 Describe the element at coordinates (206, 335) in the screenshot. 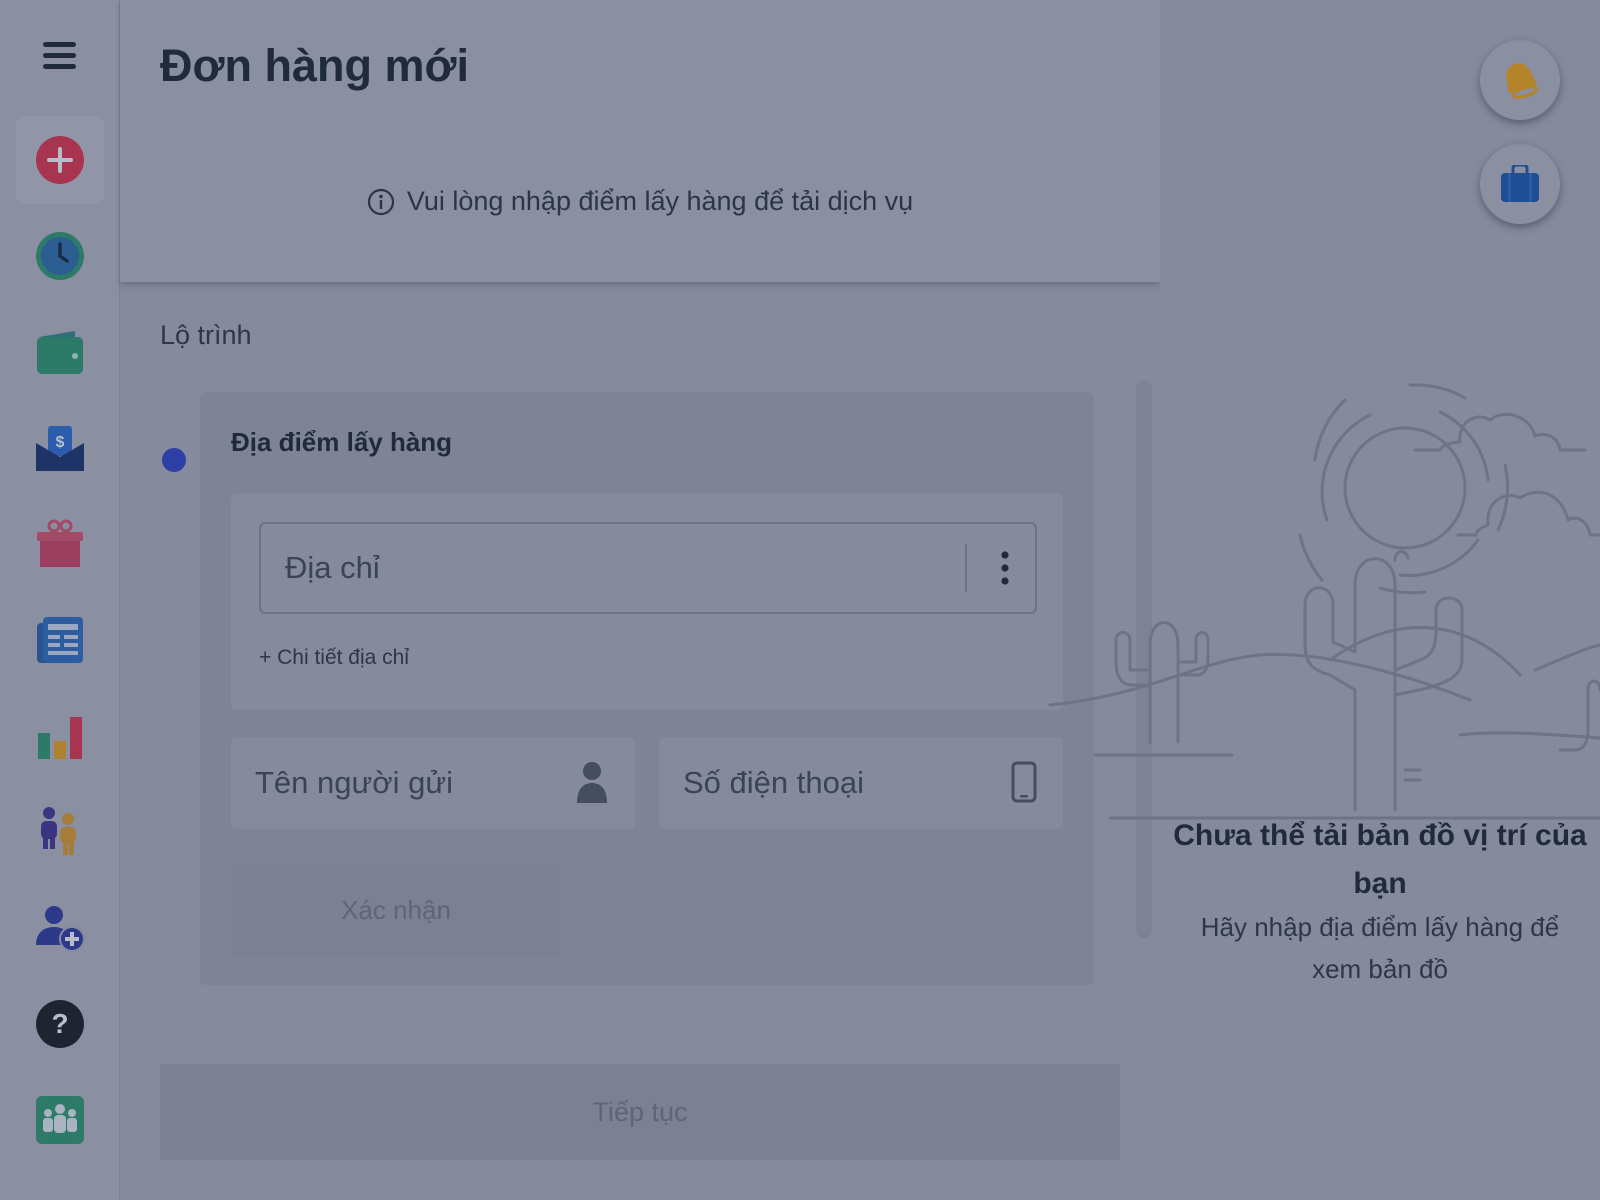

I see `route-section-label: Lộ trình` at that location.